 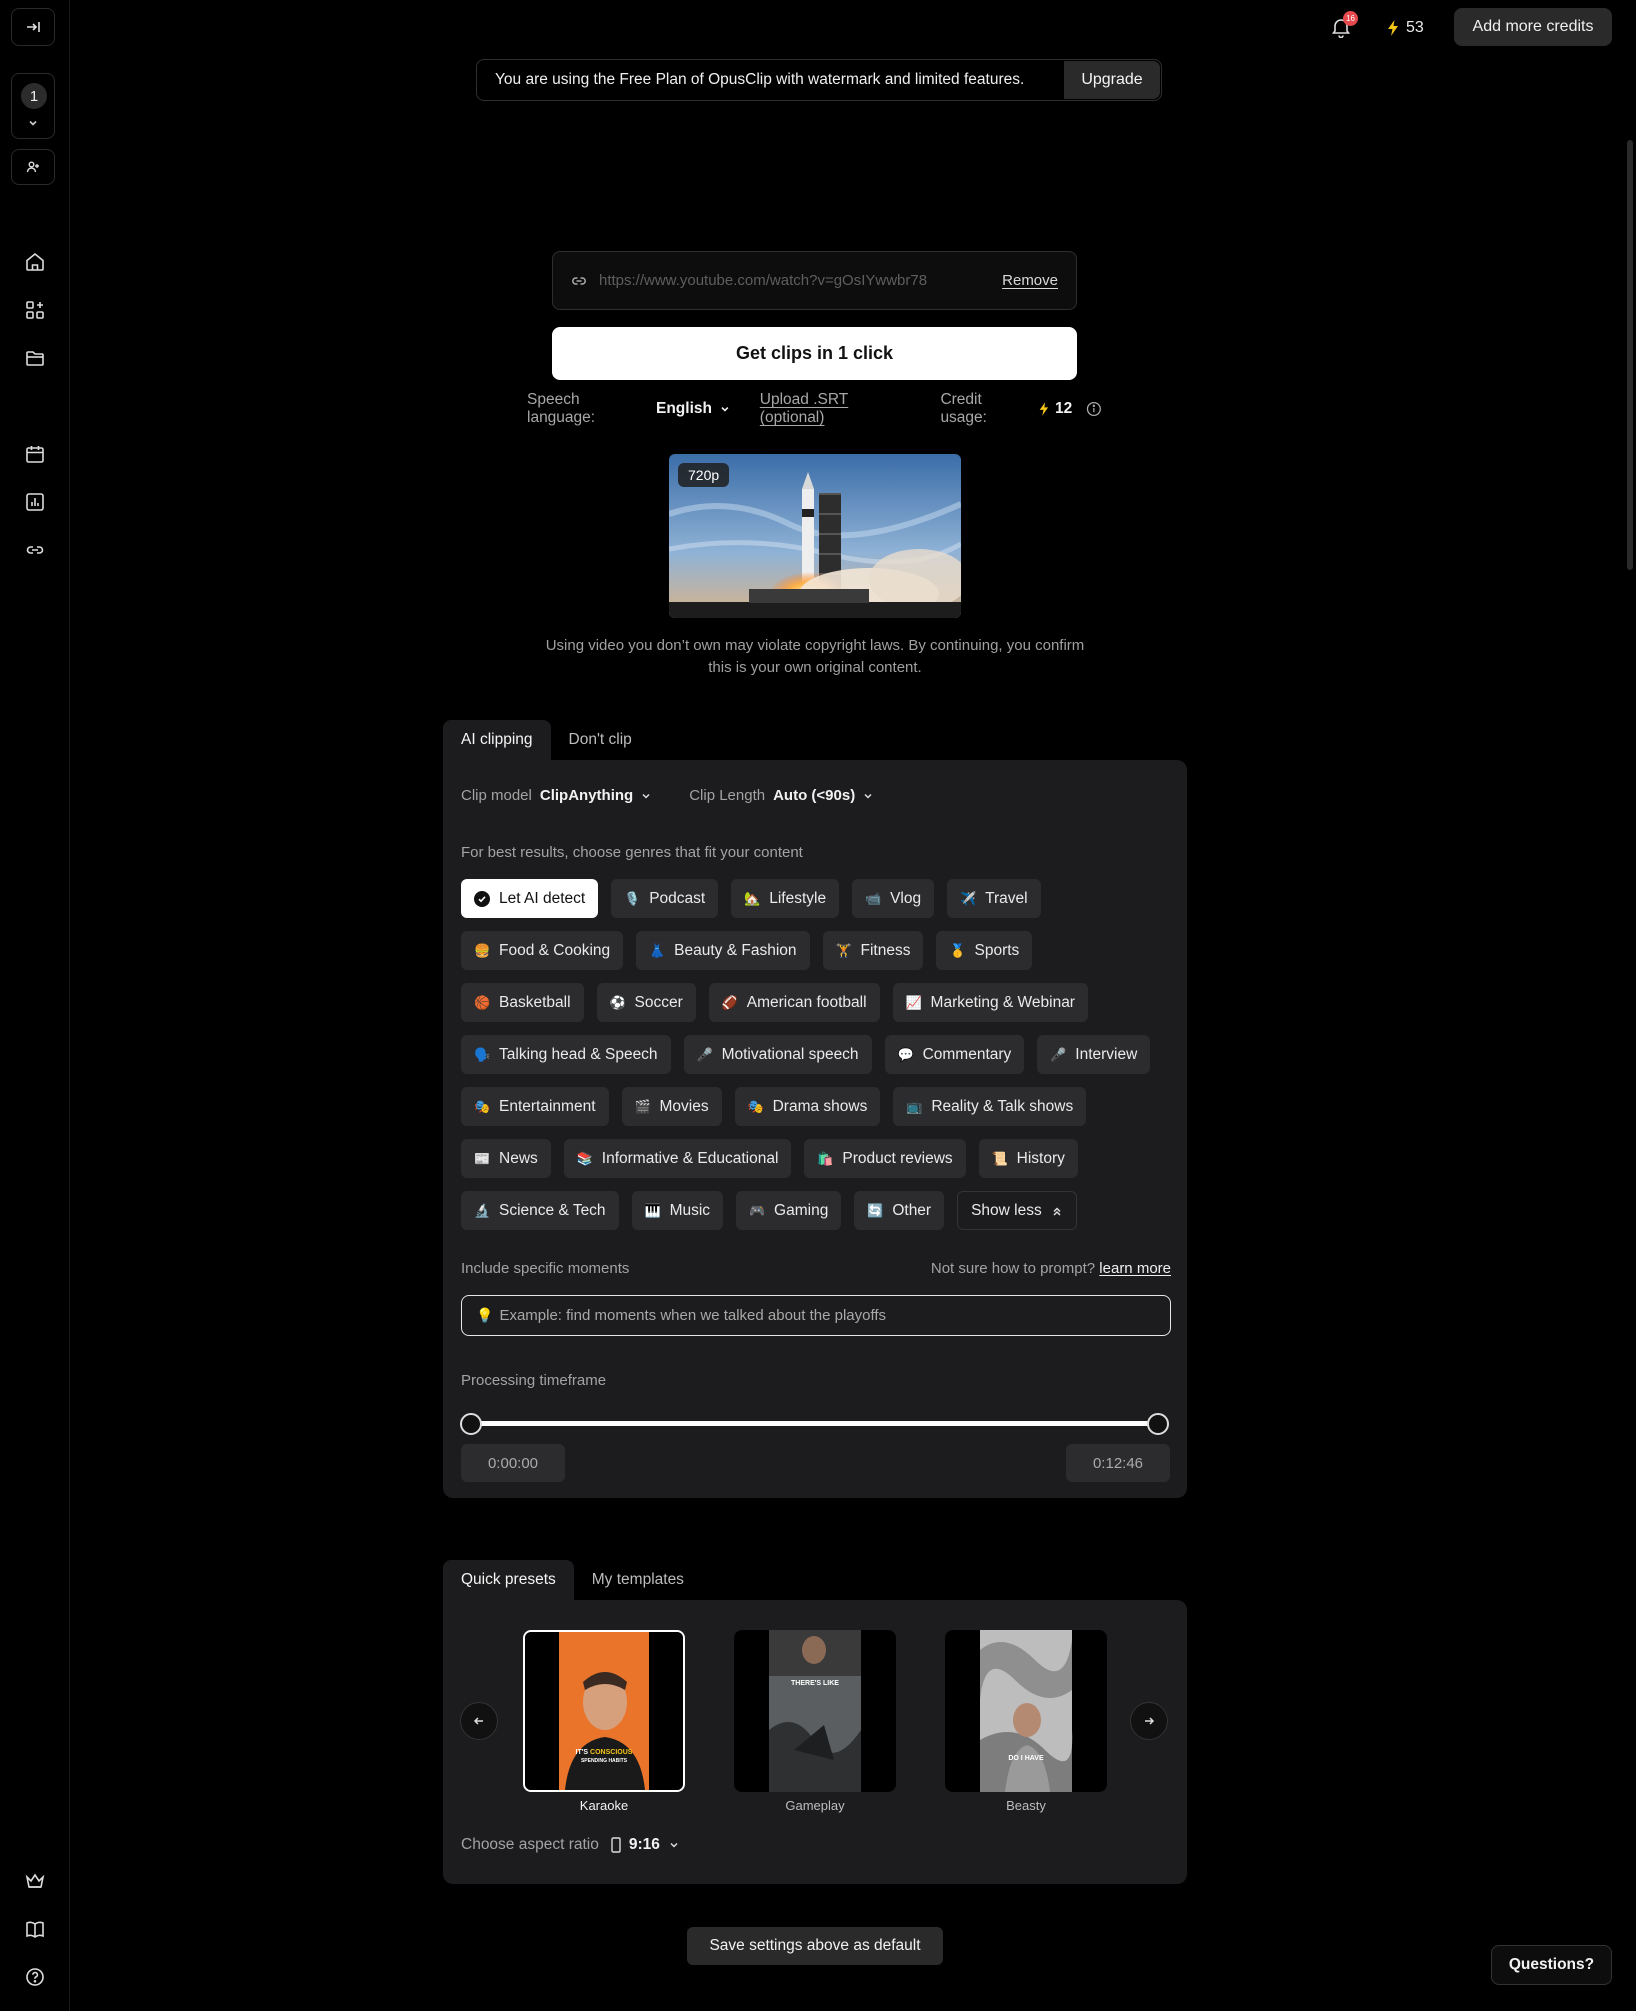 What do you see at coordinates (35, 1929) in the screenshot?
I see `book-icon` at bounding box center [35, 1929].